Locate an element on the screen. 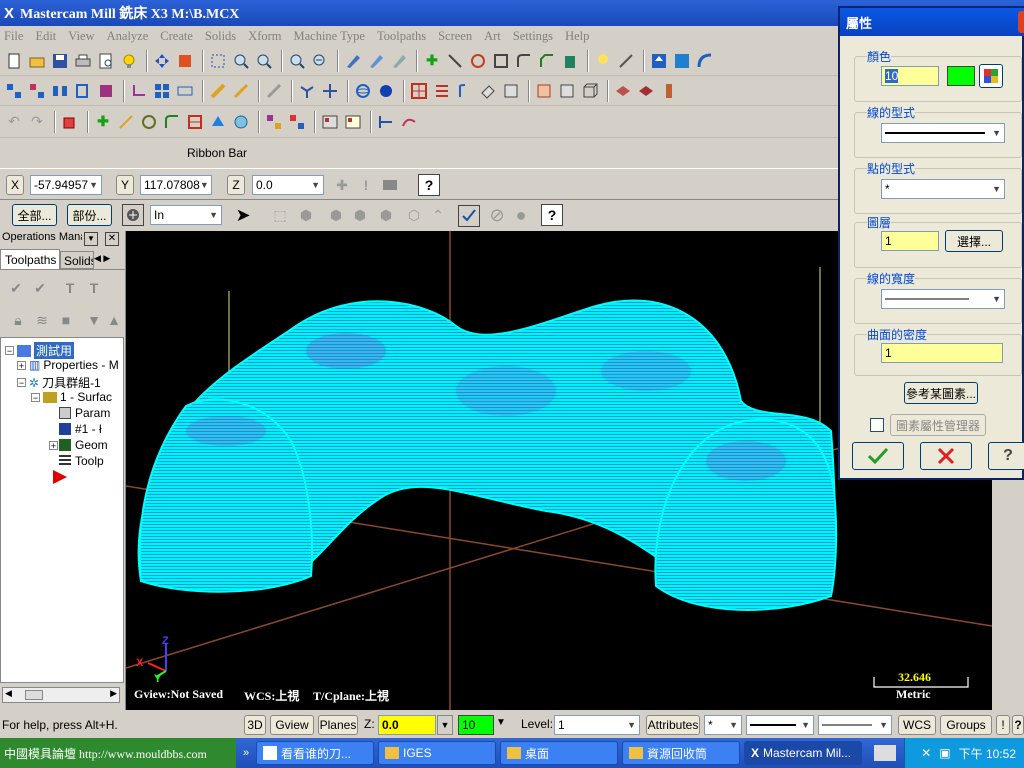 Image resolution: width=1024 pixels, height=768 pixels. line-style-status-select: ▼ is located at coordinates (780, 725).